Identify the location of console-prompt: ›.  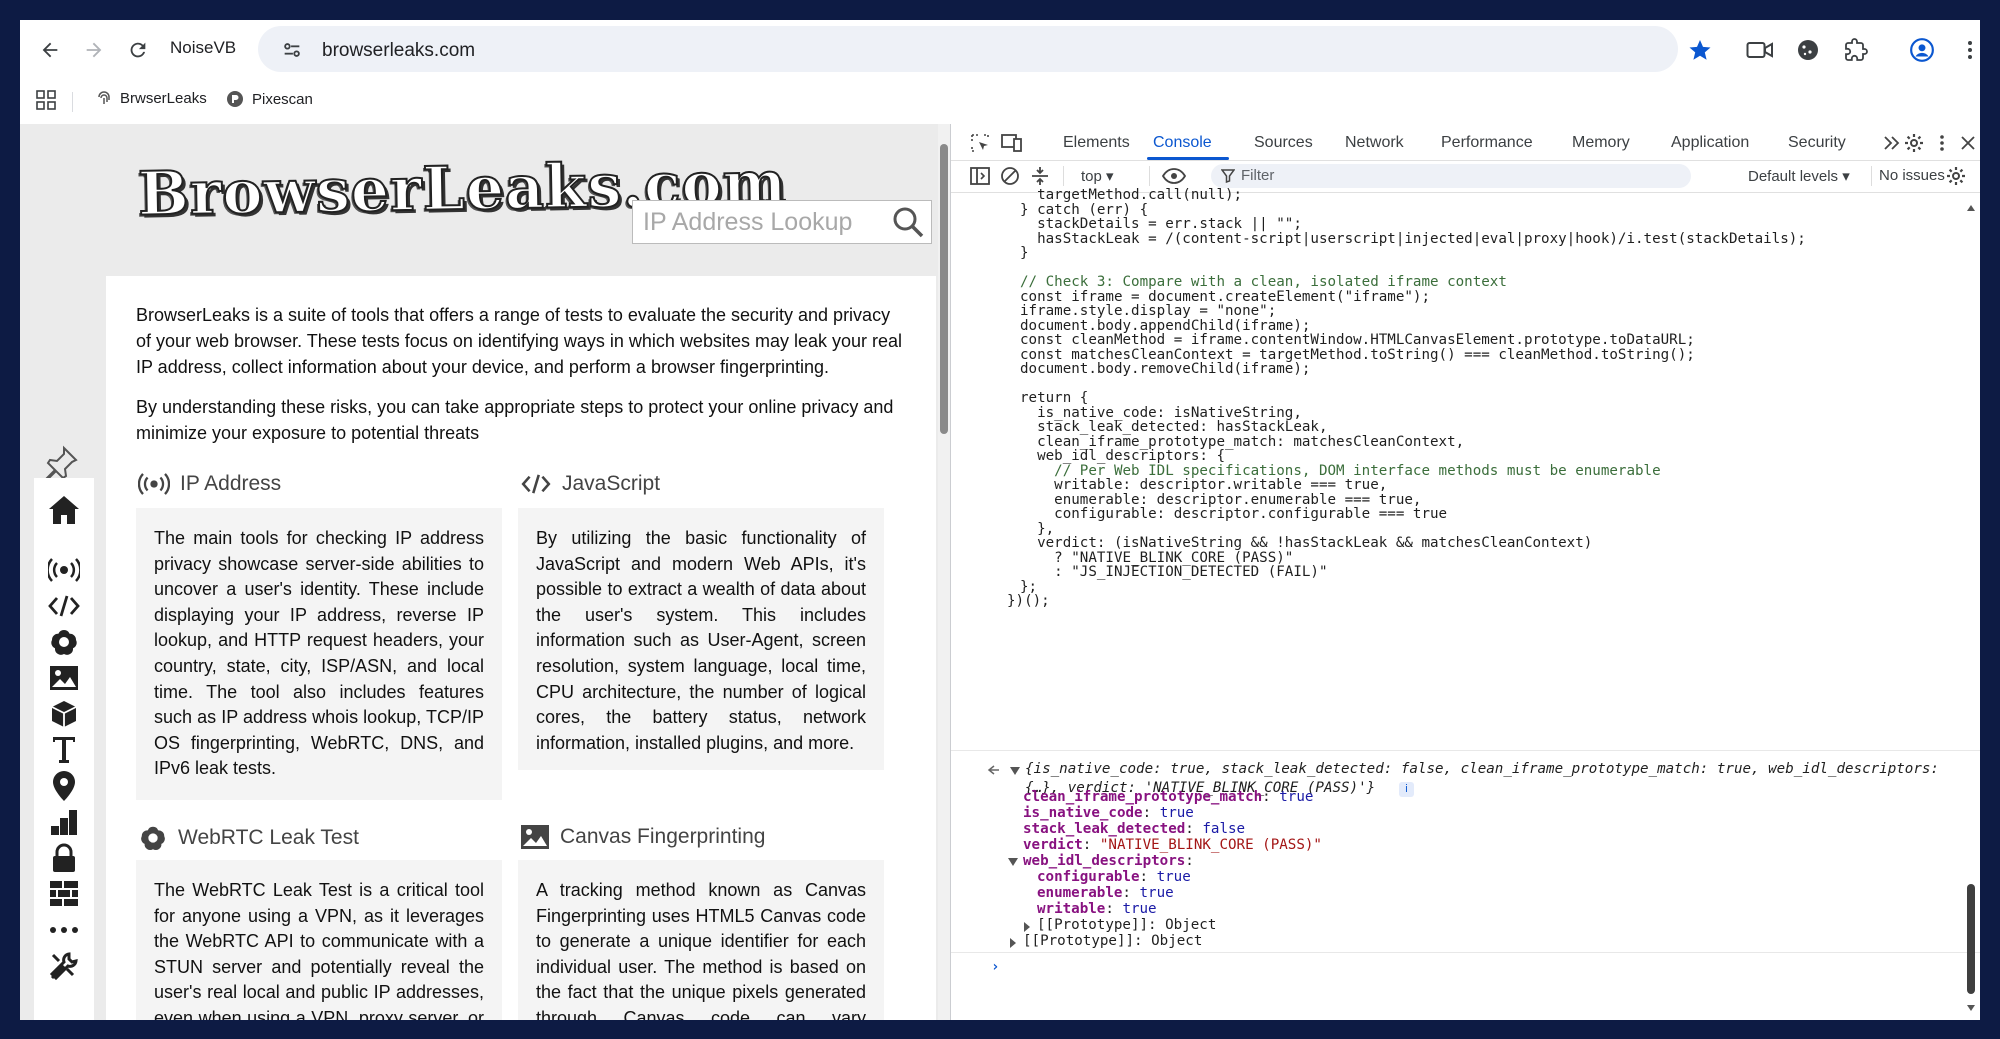
(995, 967).